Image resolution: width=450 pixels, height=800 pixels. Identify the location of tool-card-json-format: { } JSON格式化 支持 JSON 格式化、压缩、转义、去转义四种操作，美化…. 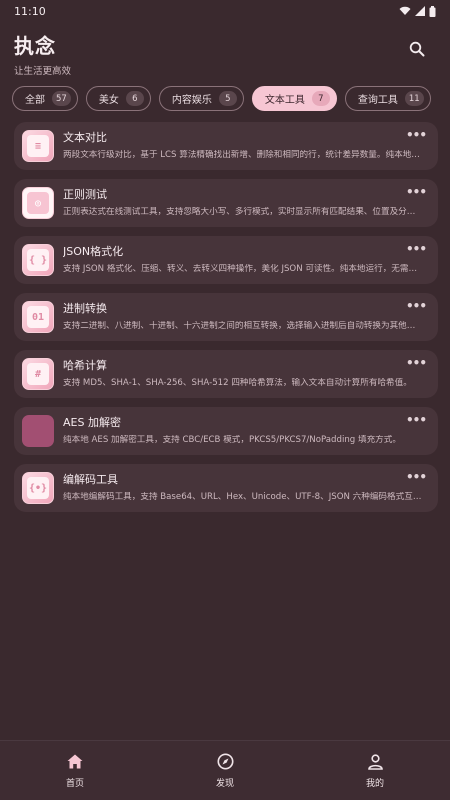
(226, 260).